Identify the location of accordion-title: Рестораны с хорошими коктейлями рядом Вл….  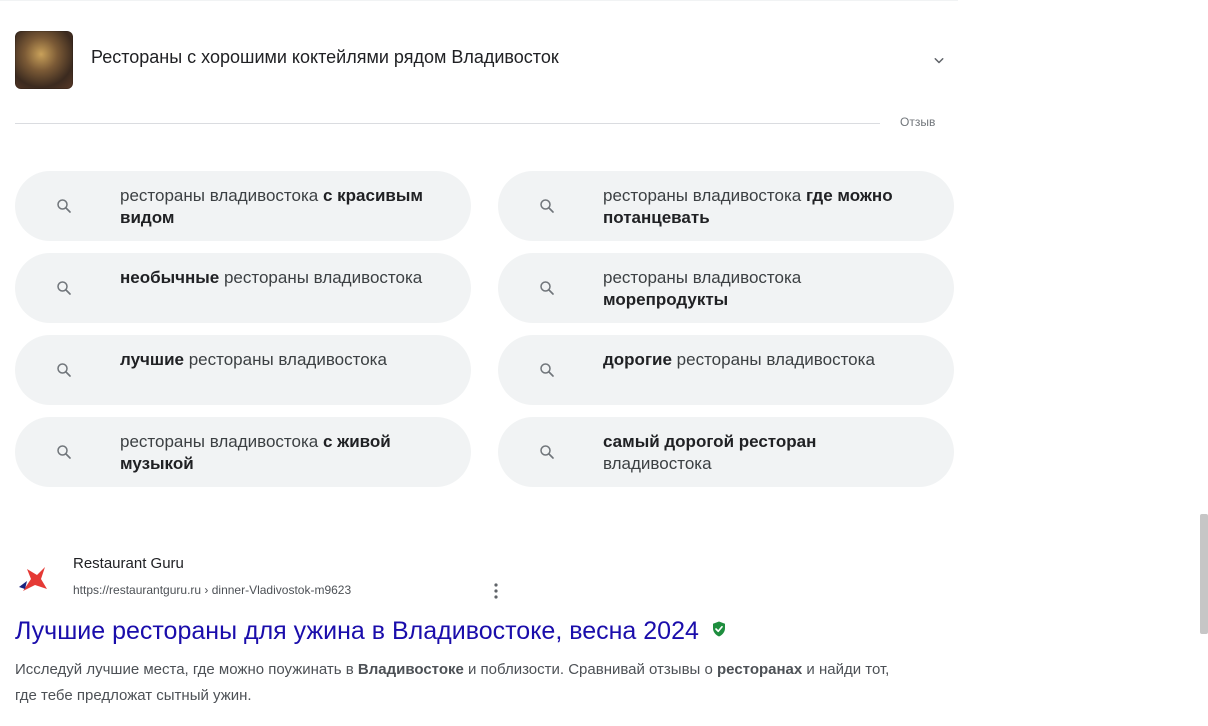
(325, 57).